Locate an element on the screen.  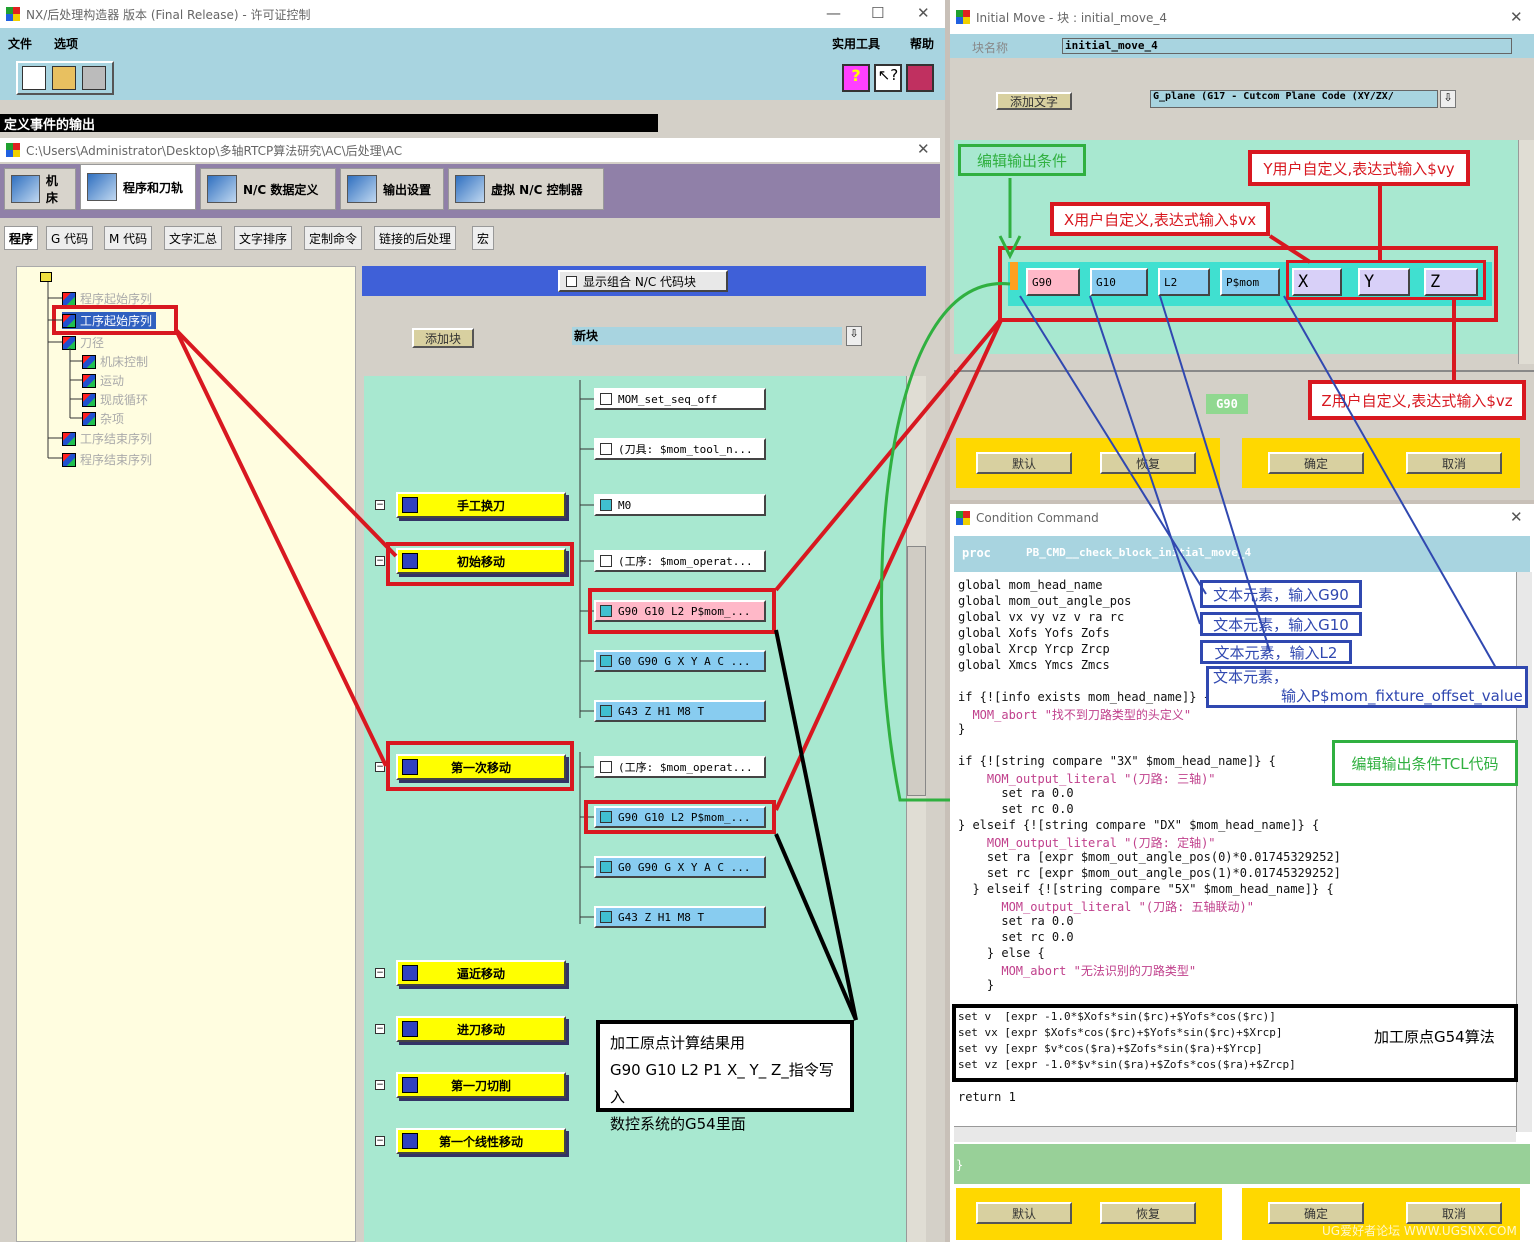
event-first-cut: 第一刀切削 is located at coordinates (481, 1085).